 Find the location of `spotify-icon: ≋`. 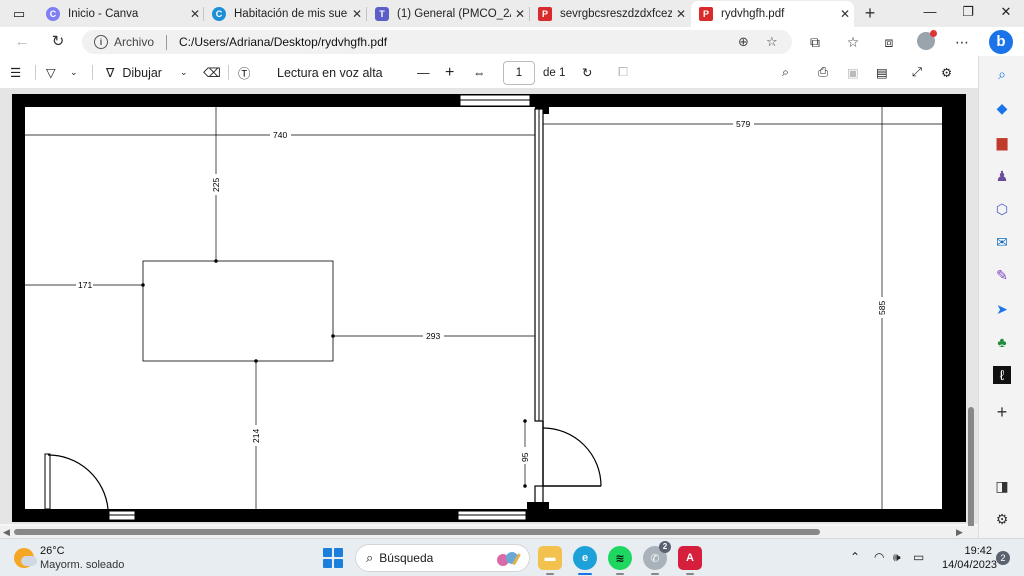

spotify-icon: ≋ is located at coordinates (620, 560).